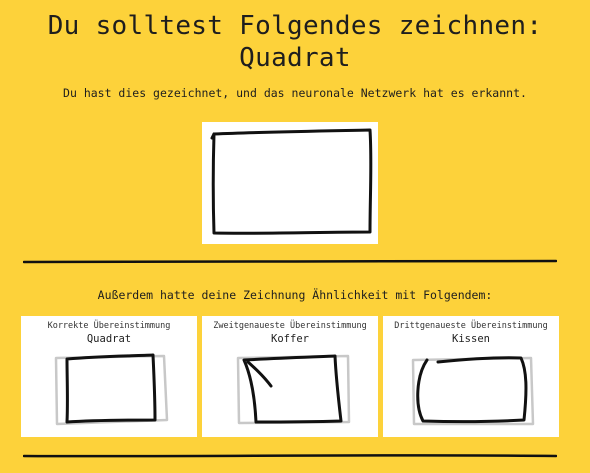 The image size is (590, 473). I want to click on match-drawing-koffer, so click(293, 389).